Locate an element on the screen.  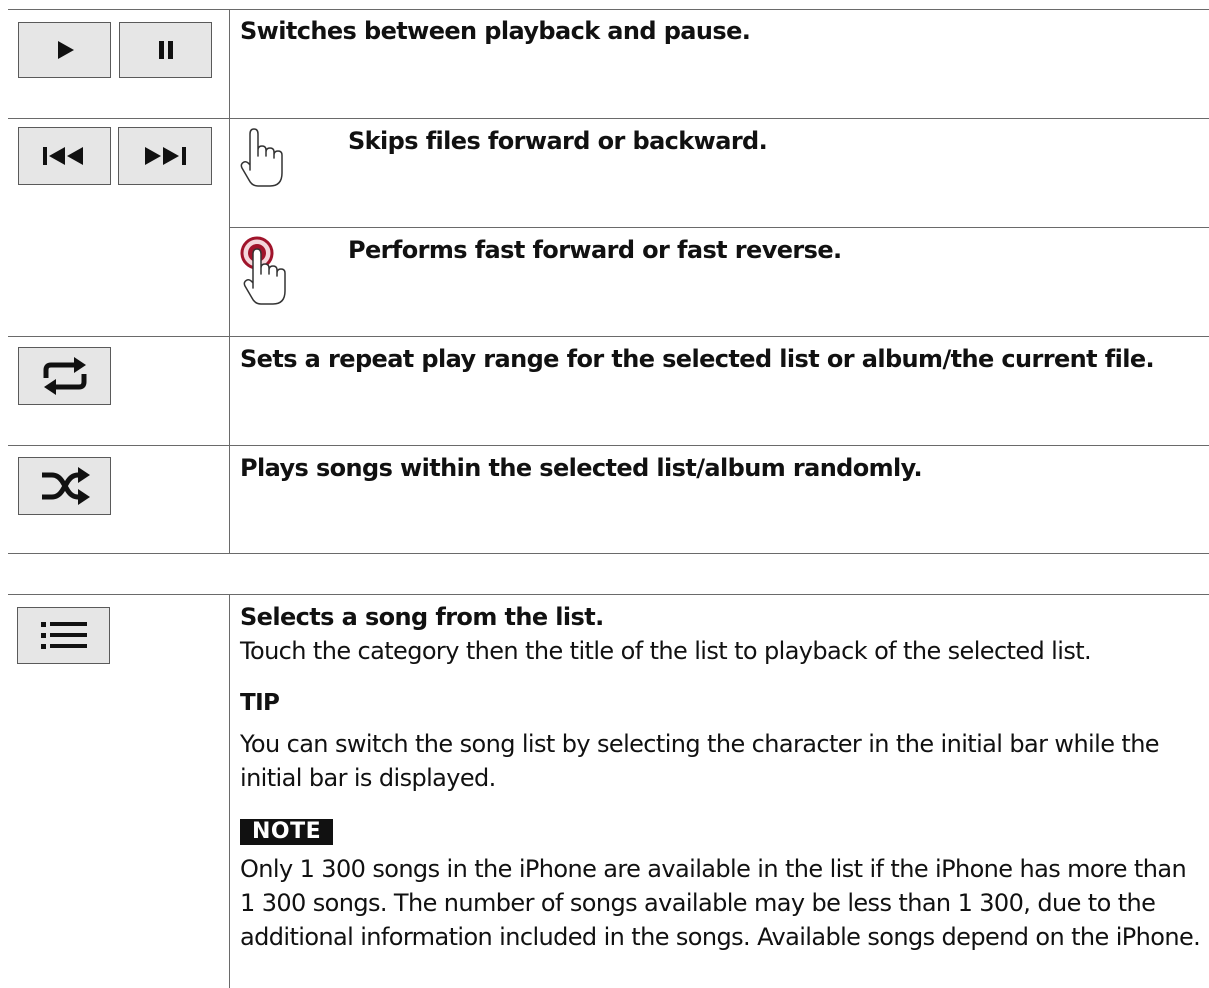
play-icon is located at coordinates (65, 50).